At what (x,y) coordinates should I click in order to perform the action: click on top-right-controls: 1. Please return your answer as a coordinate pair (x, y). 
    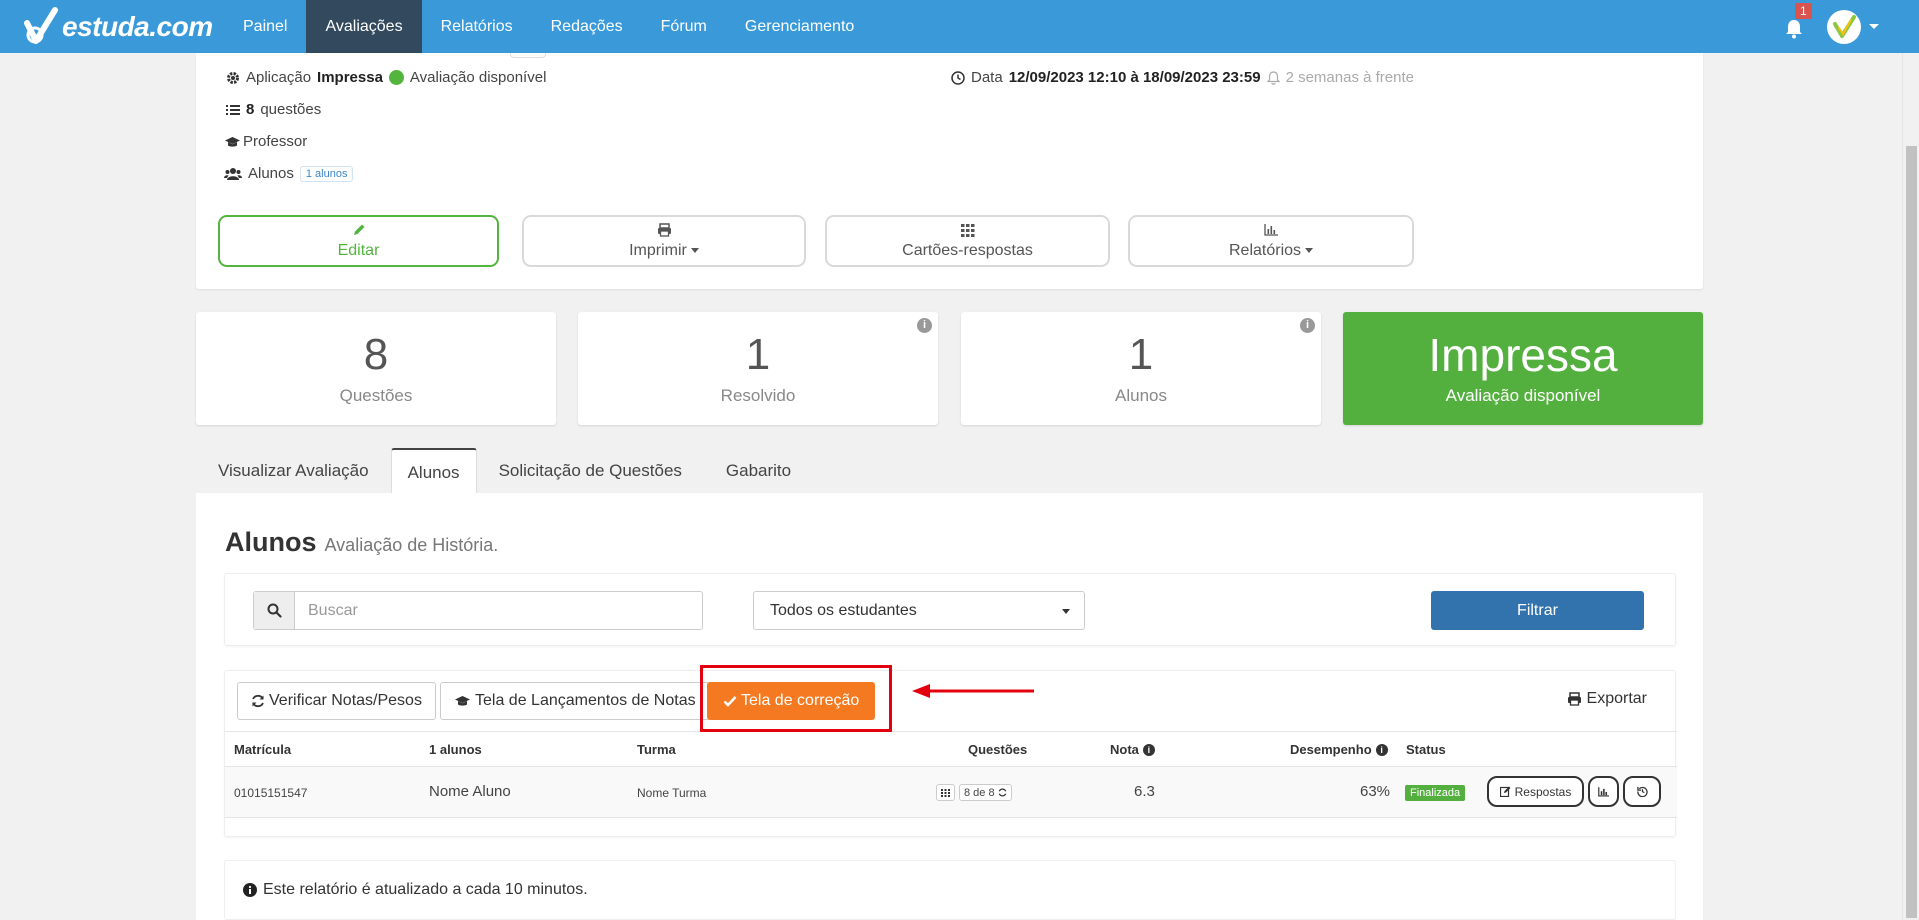
    Looking at the image, I should click on (1832, 26).